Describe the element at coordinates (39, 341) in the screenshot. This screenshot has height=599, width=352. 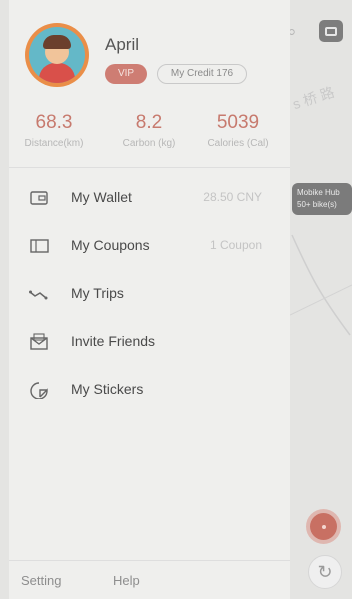
I see `envelope-icon` at that location.